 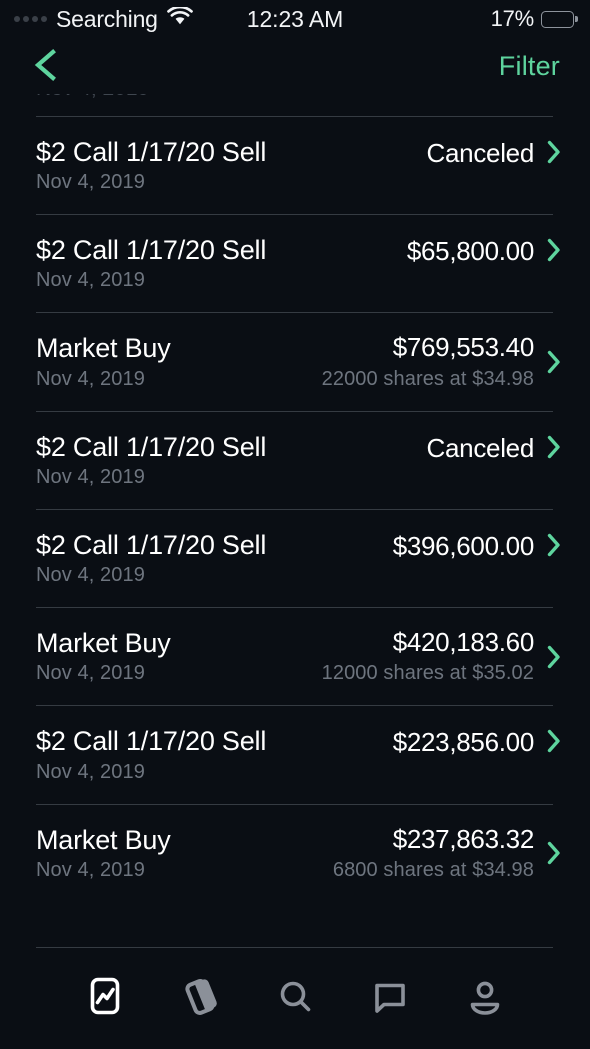 I want to click on tab-portfolio, so click(x=105, y=998).